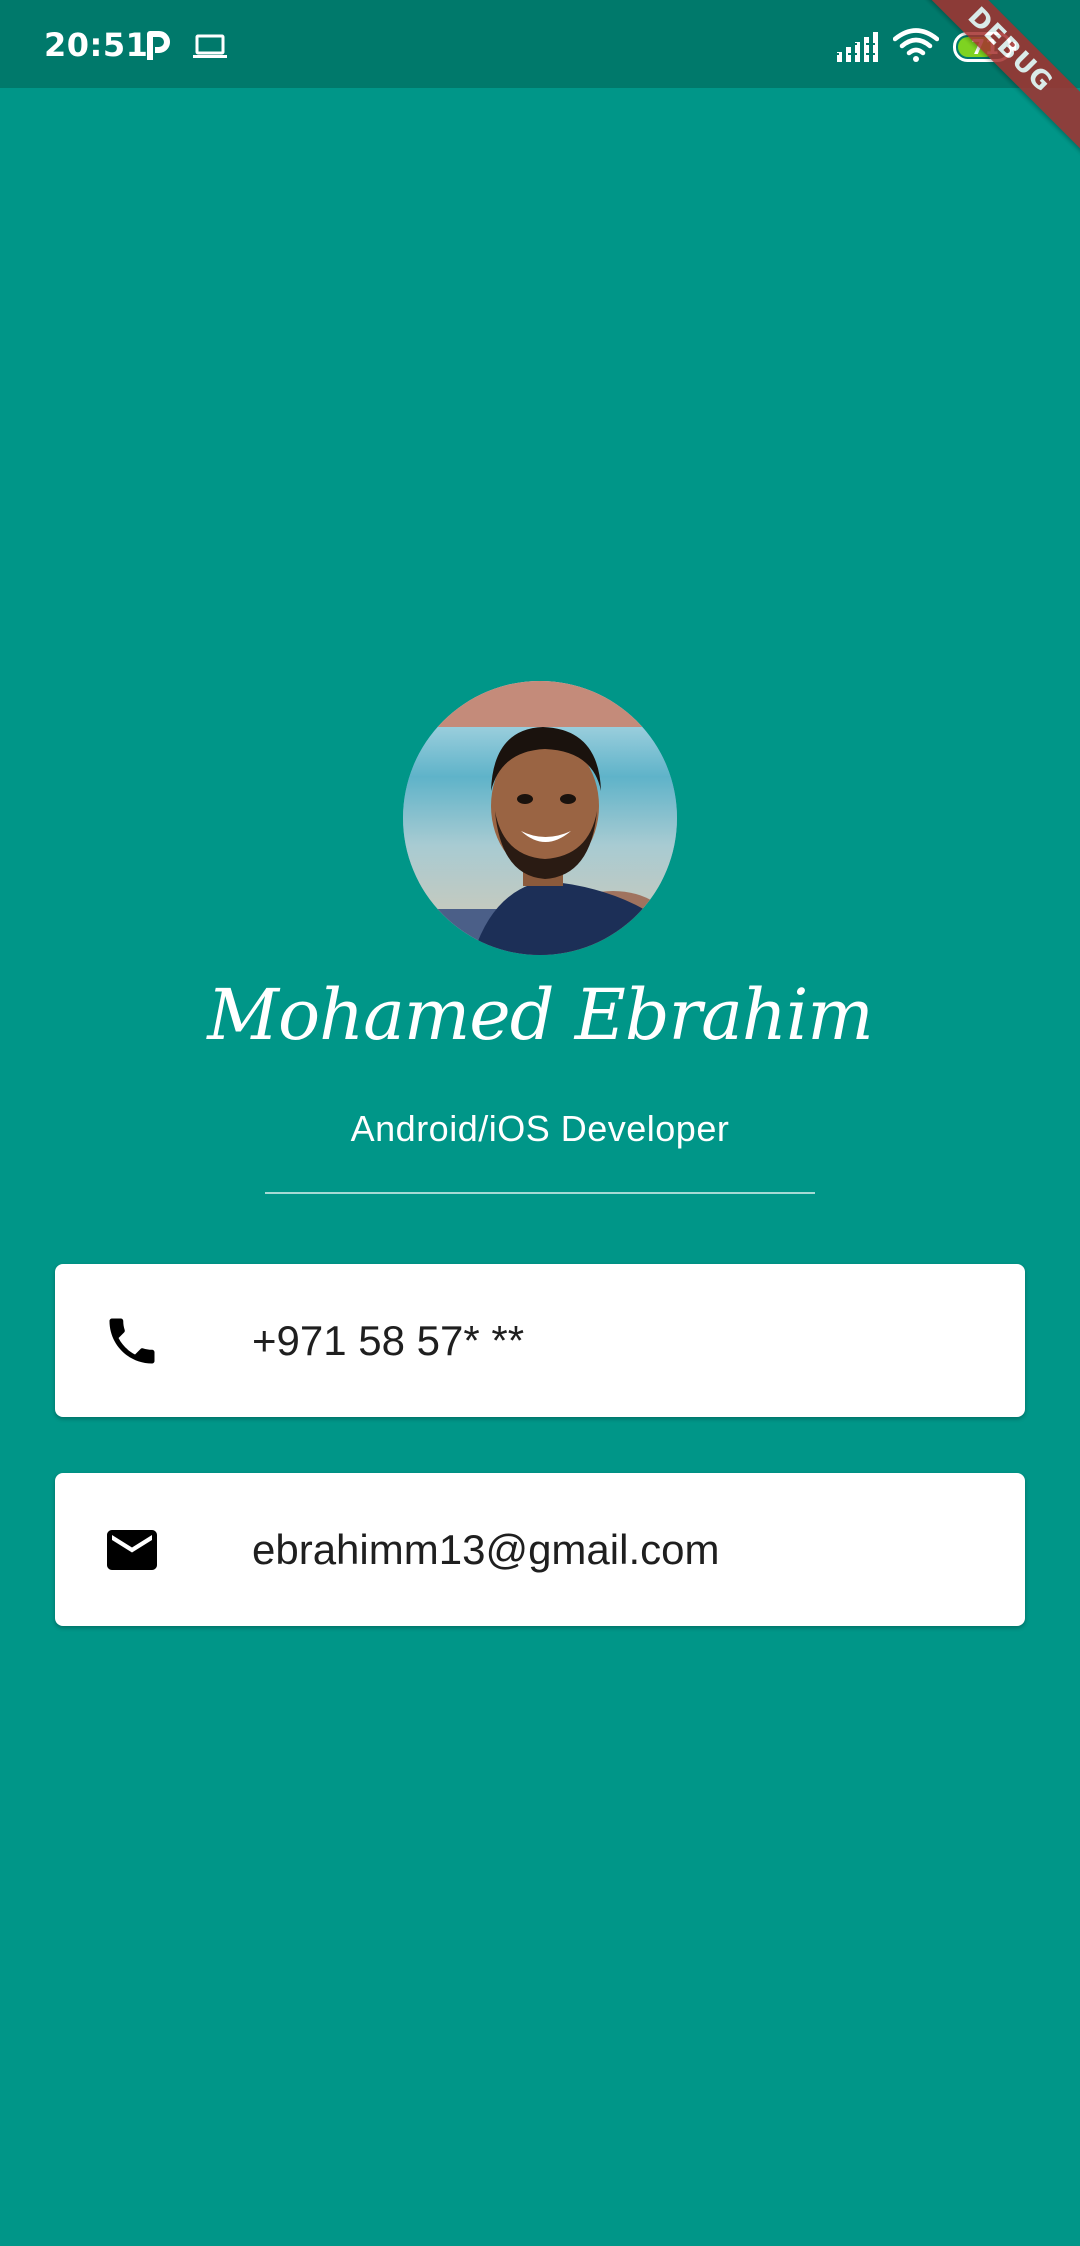 The height and width of the screenshot is (2246, 1080). Describe the element at coordinates (132, 1550) in the screenshot. I see `mail-icon` at that location.